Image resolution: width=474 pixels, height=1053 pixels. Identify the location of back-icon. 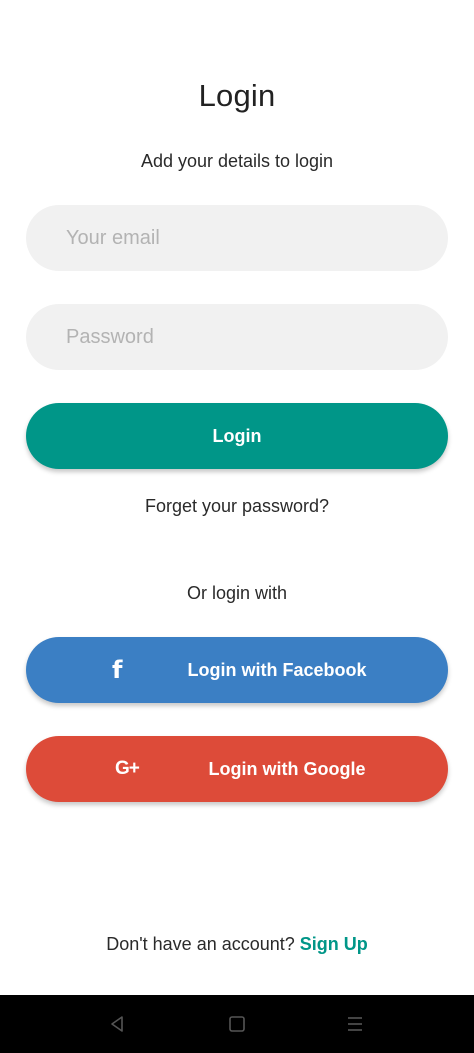
(117, 1024).